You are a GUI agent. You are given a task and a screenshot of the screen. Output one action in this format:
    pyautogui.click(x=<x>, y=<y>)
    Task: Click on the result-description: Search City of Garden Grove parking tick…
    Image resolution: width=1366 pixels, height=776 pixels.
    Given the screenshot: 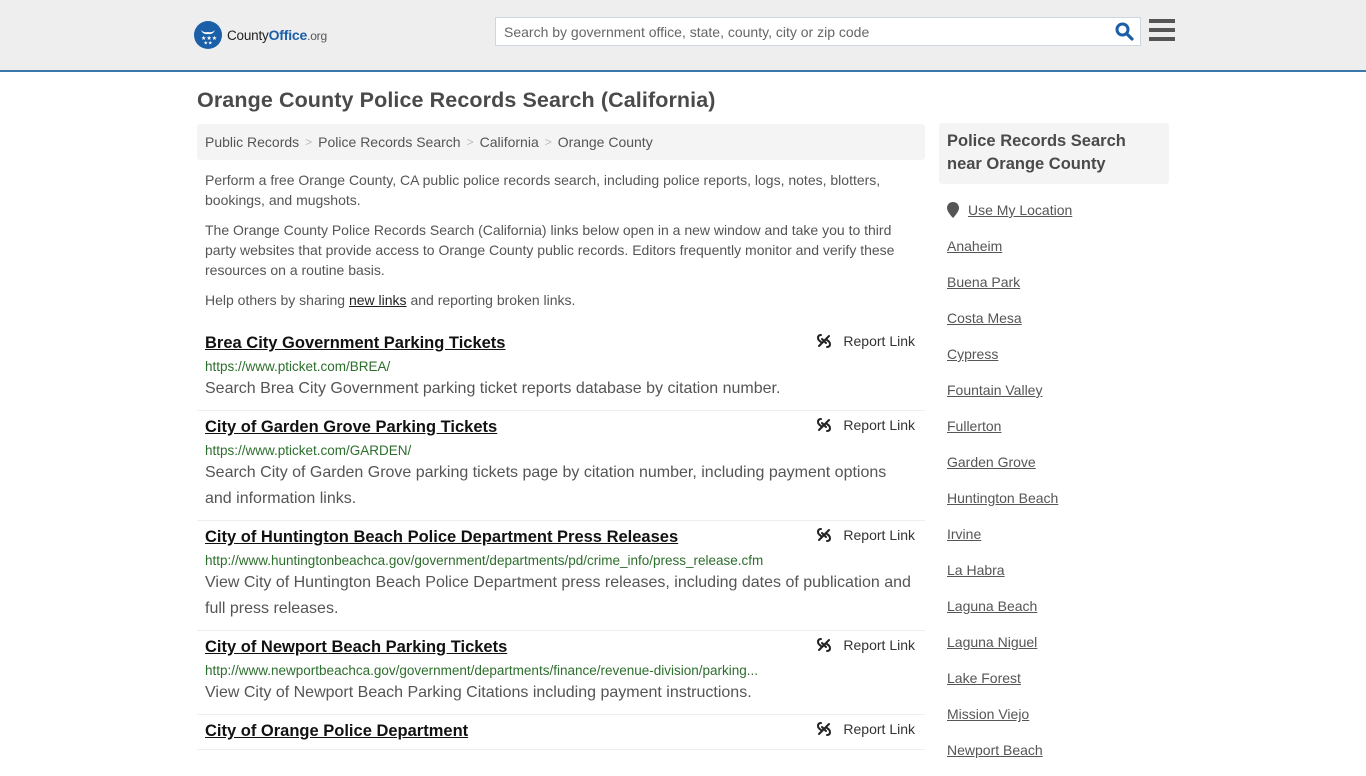 What is the action you would take?
    pyautogui.click(x=546, y=485)
    